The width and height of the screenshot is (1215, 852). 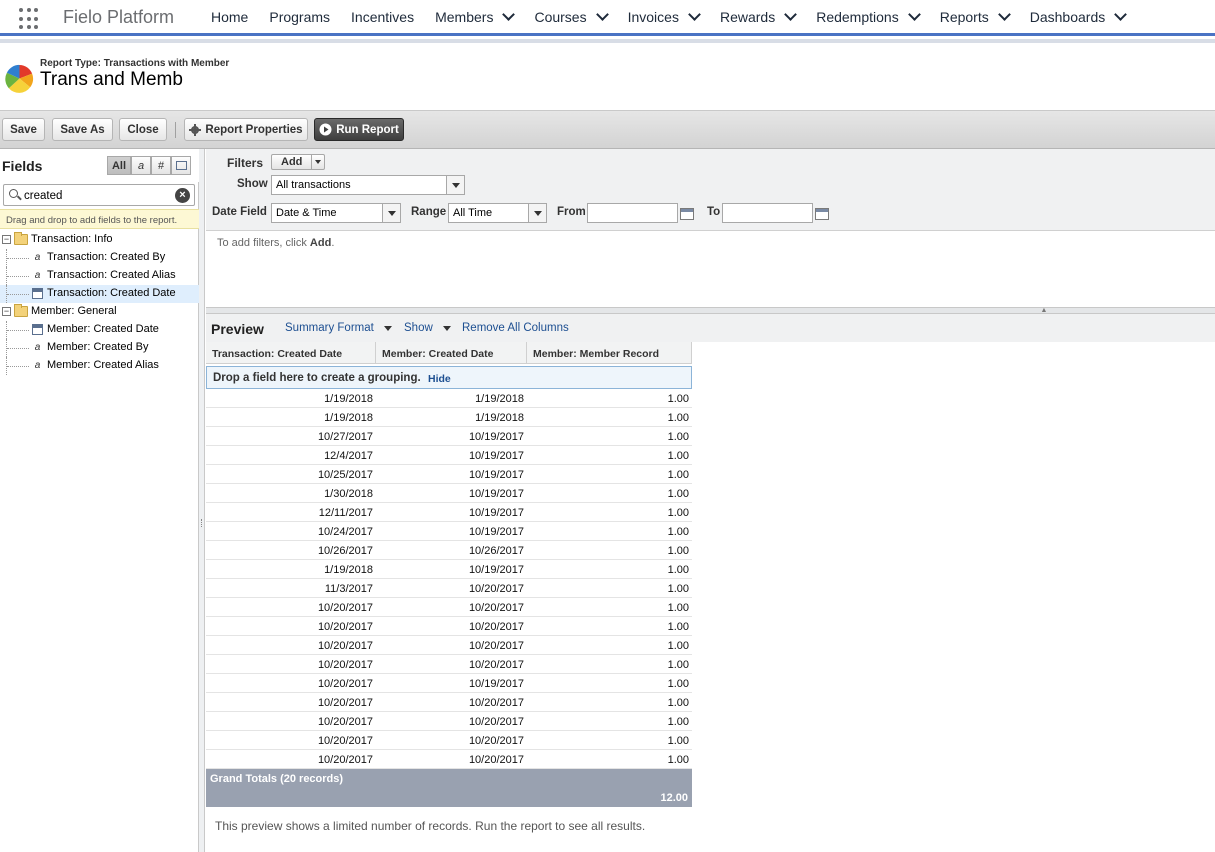 What do you see at coordinates (254, 129) in the screenshot?
I see `report-properties-label: Report Properties` at bounding box center [254, 129].